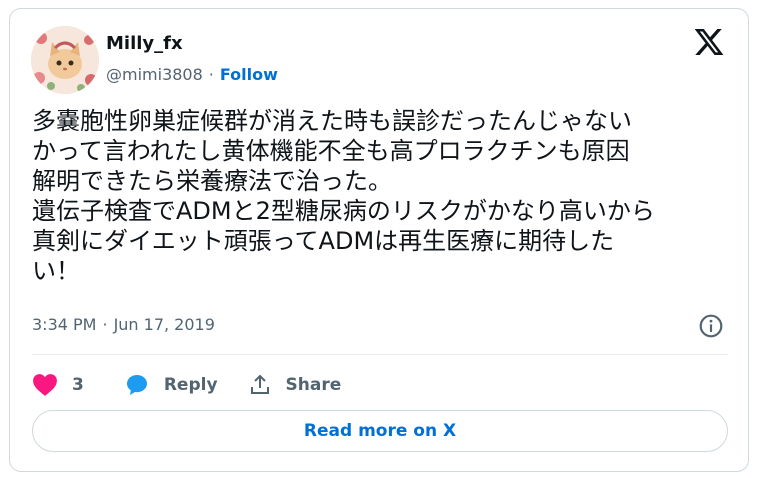  I want to click on info-icon, so click(711, 326).